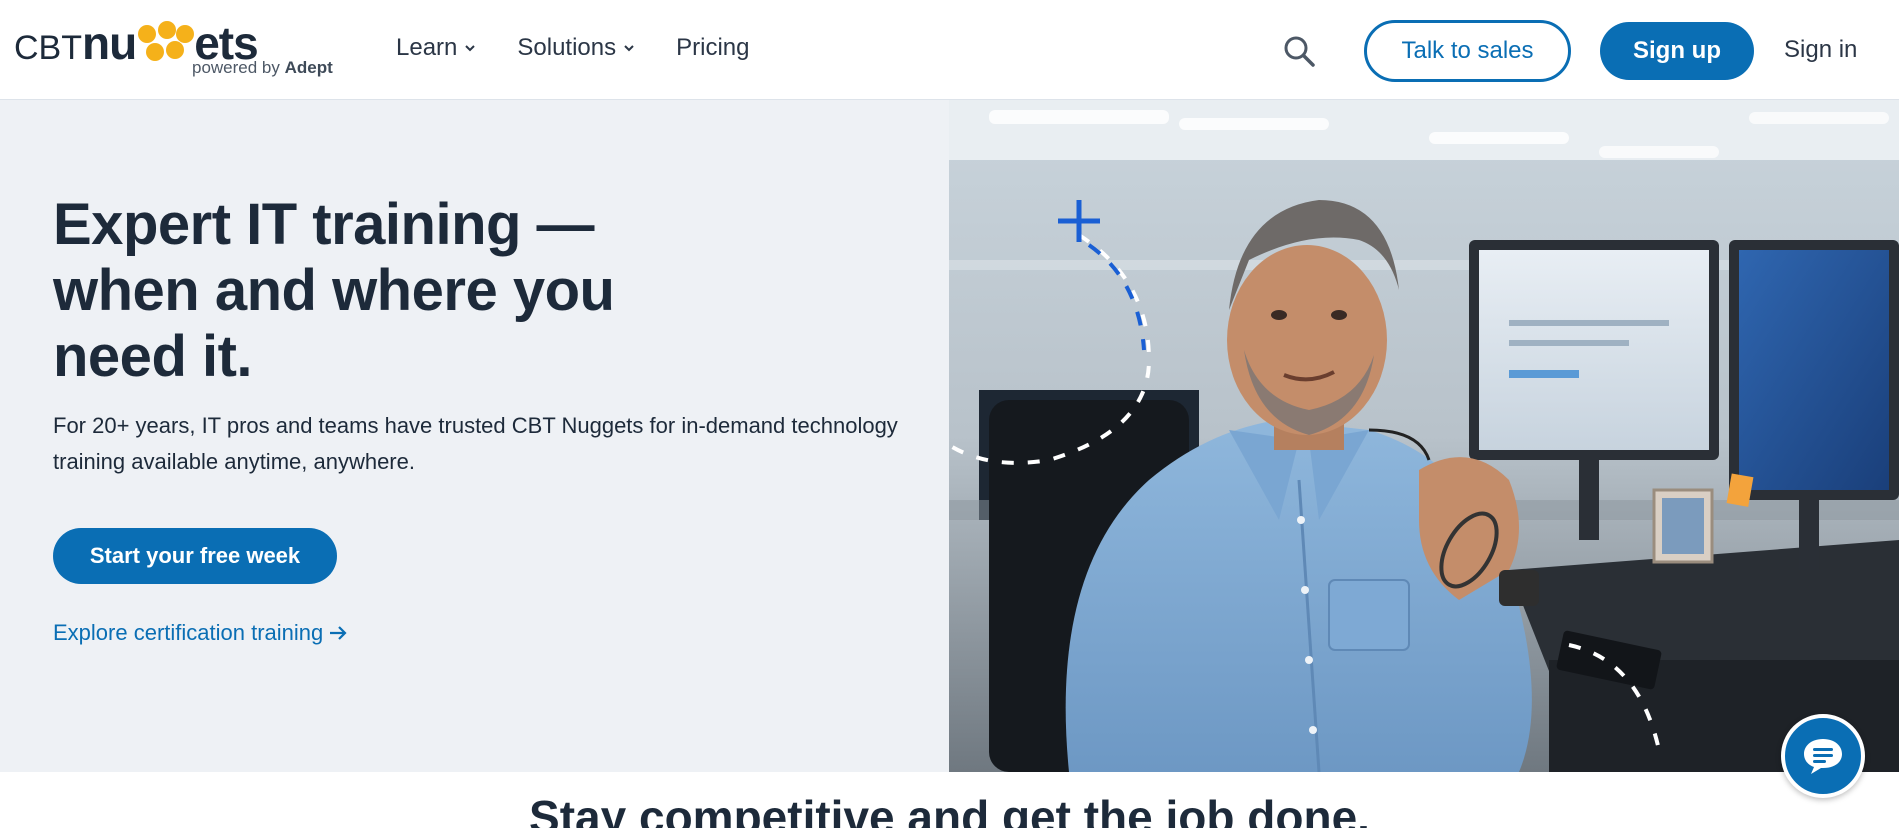  What do you see at coordinates (165, 43) in the screenshot?
I see `logo-dots-icon` at bounding box center [165, 43].